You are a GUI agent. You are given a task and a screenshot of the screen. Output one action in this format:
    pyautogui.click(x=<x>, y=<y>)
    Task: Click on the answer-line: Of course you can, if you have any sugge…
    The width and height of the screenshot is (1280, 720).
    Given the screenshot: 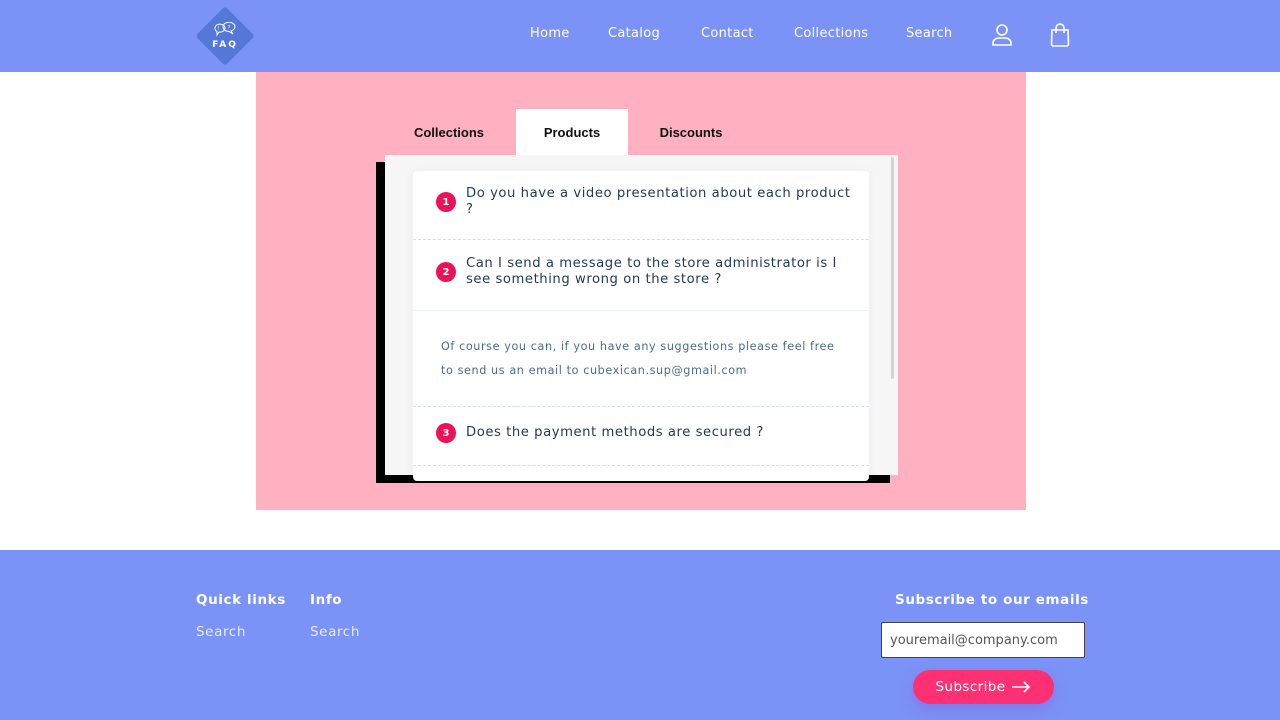 What is the action you would take?
    pyautogui.click(x=638, y=346)
    